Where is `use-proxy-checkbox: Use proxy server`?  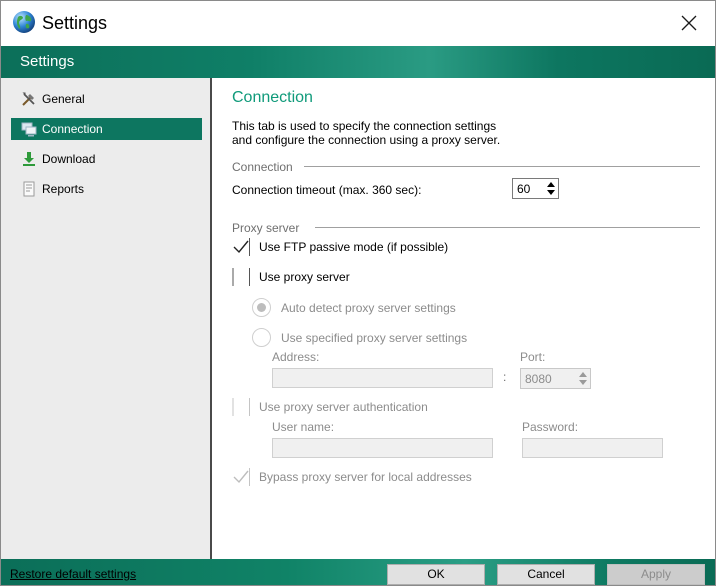
use-proxy-checkbox: Use proxy server is located at coordinates (291, 277).